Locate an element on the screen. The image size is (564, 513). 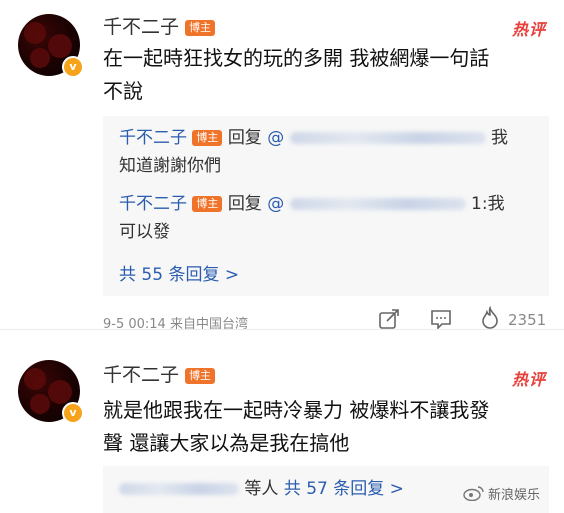
watermark-text: 新浪娱乐 is located at coordinates (514, 495).